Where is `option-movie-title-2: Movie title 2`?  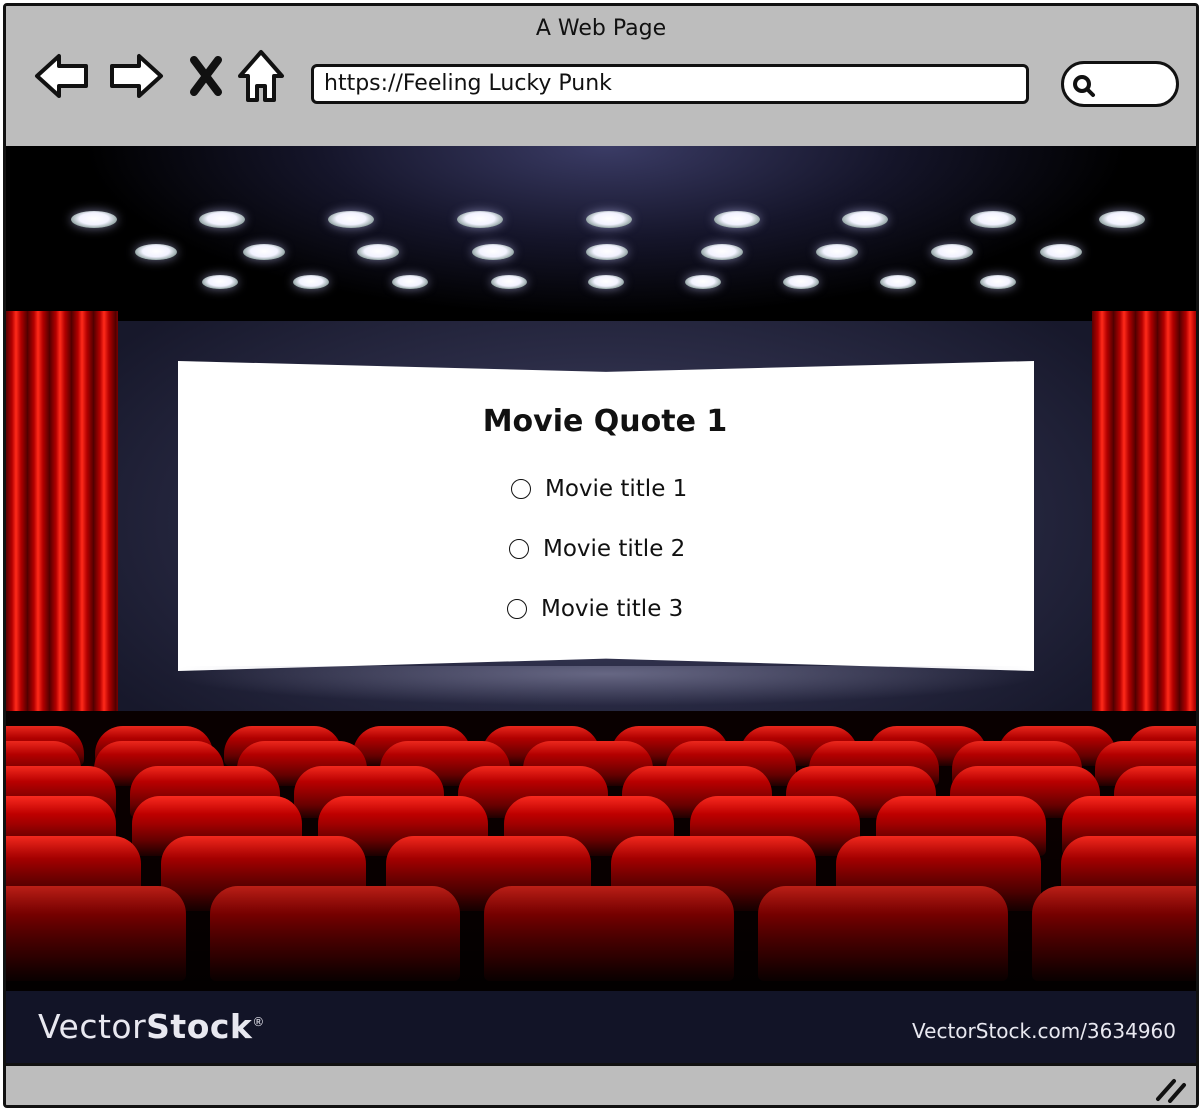
option-movie-title-2: Movie title 2 is located at coordinates (597, 549).